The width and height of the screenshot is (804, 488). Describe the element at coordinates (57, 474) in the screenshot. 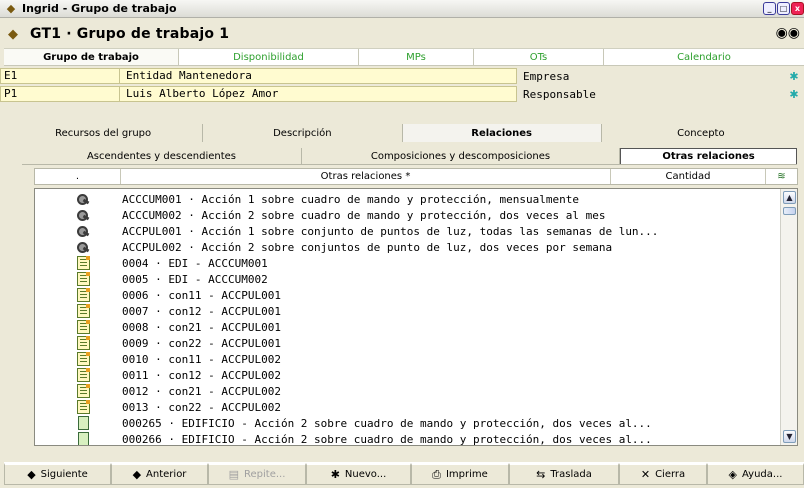

I see `next-button: ◆ Siguiente` at that location.